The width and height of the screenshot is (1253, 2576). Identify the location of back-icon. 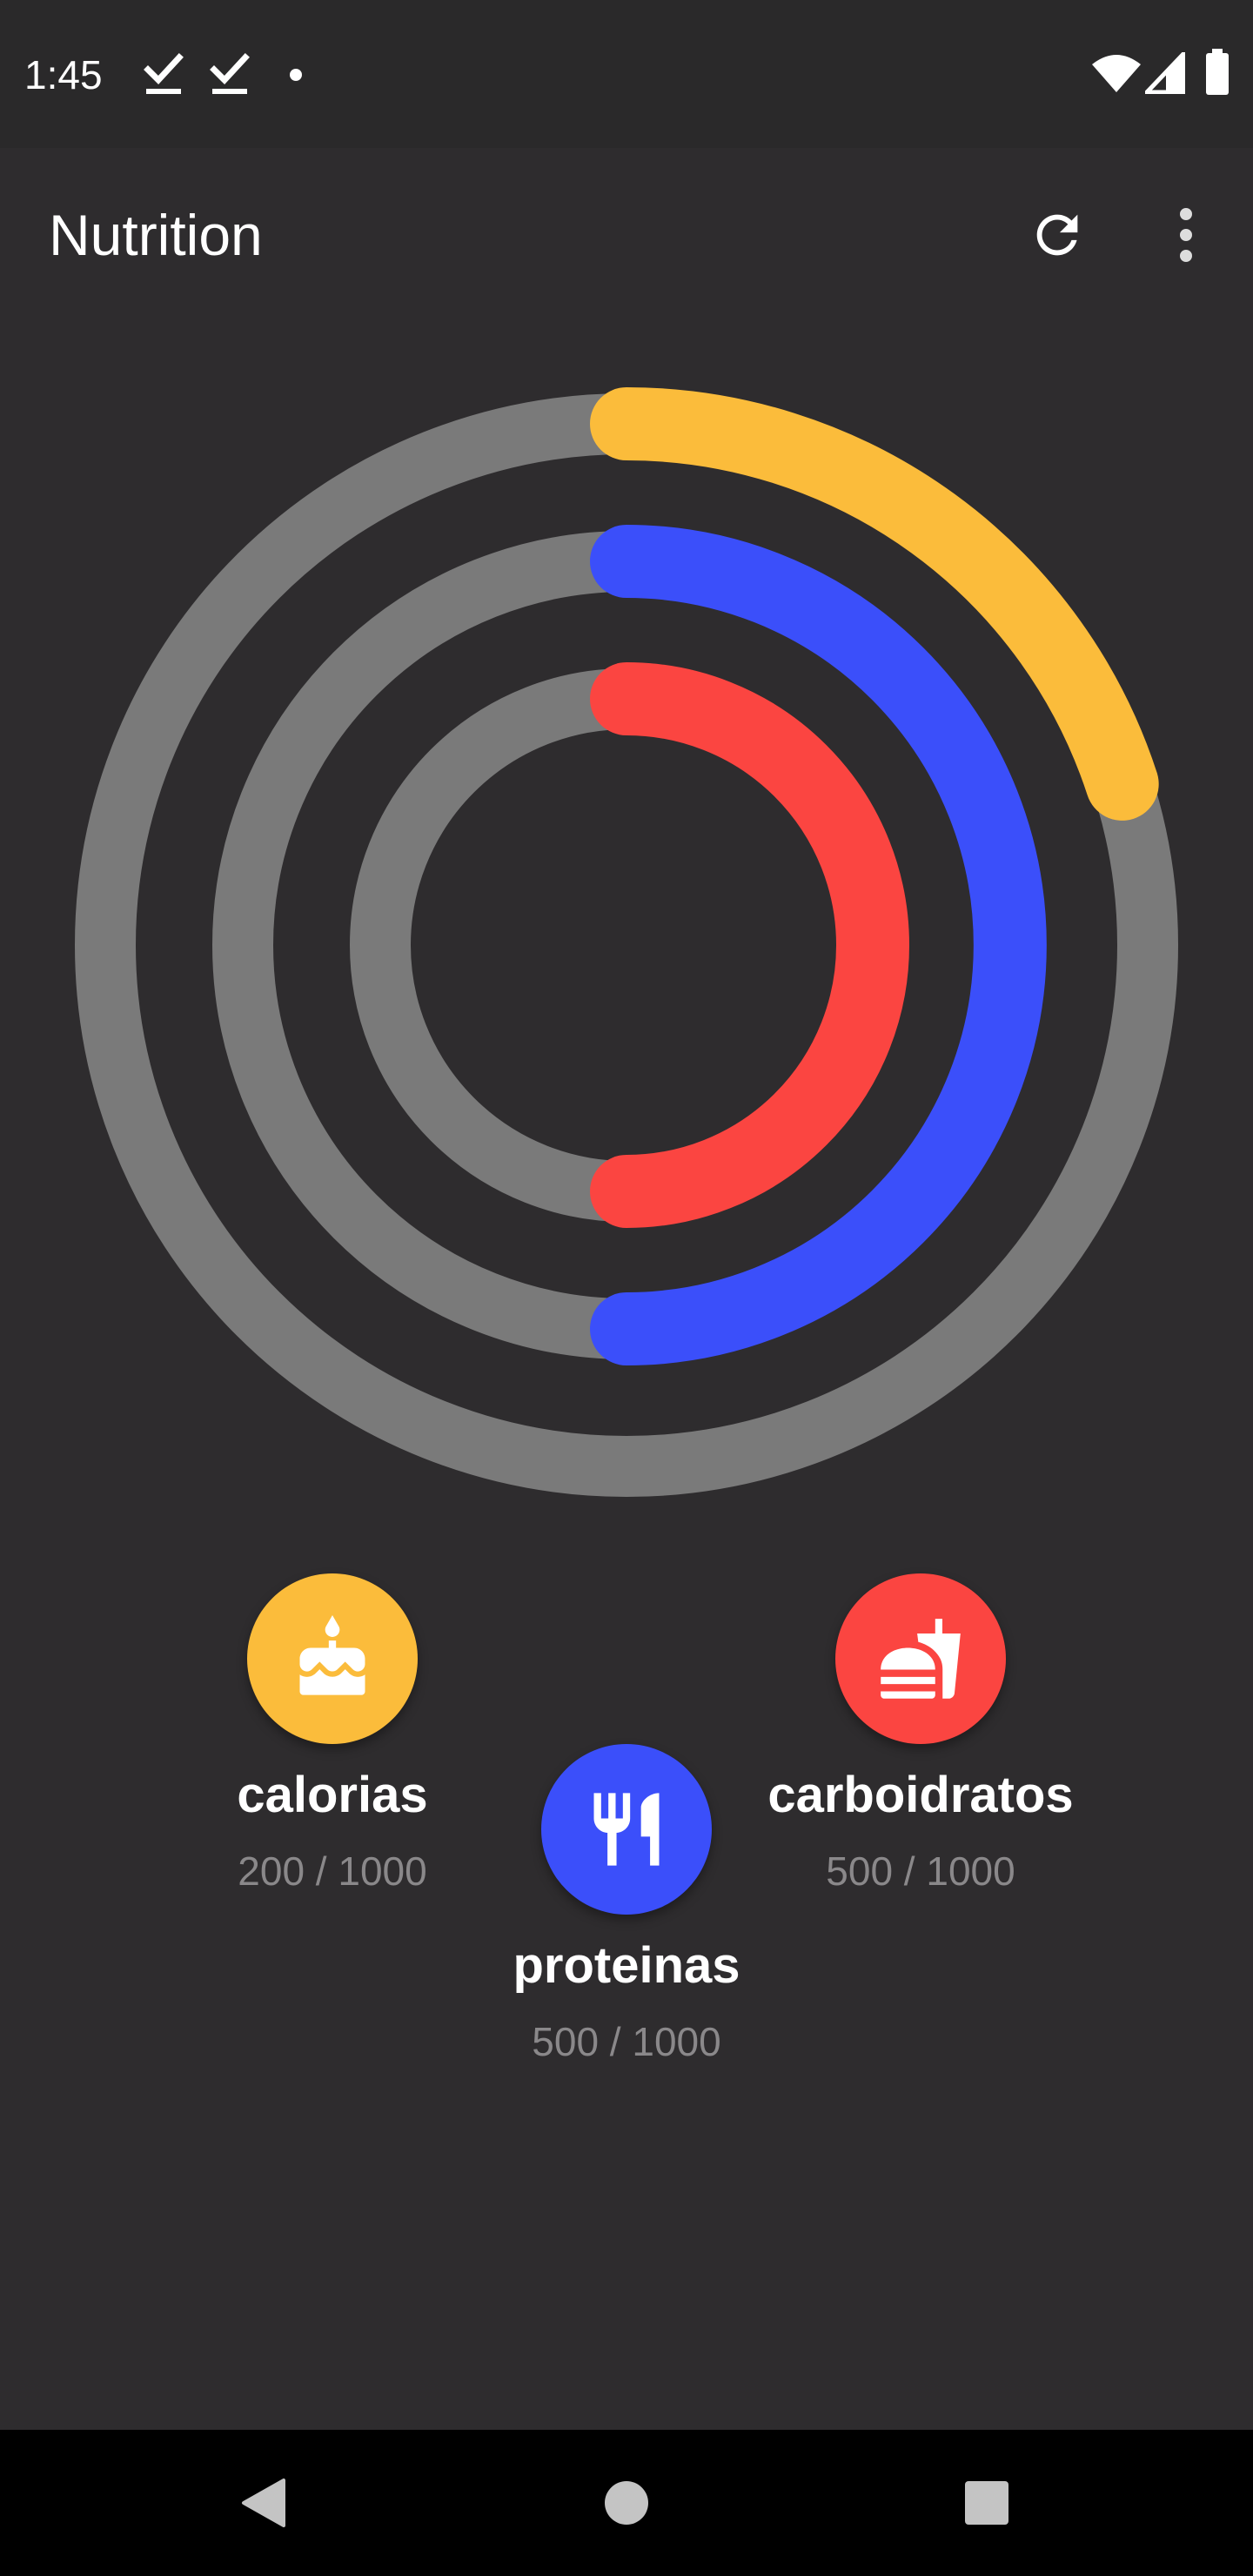
(263, 2503).